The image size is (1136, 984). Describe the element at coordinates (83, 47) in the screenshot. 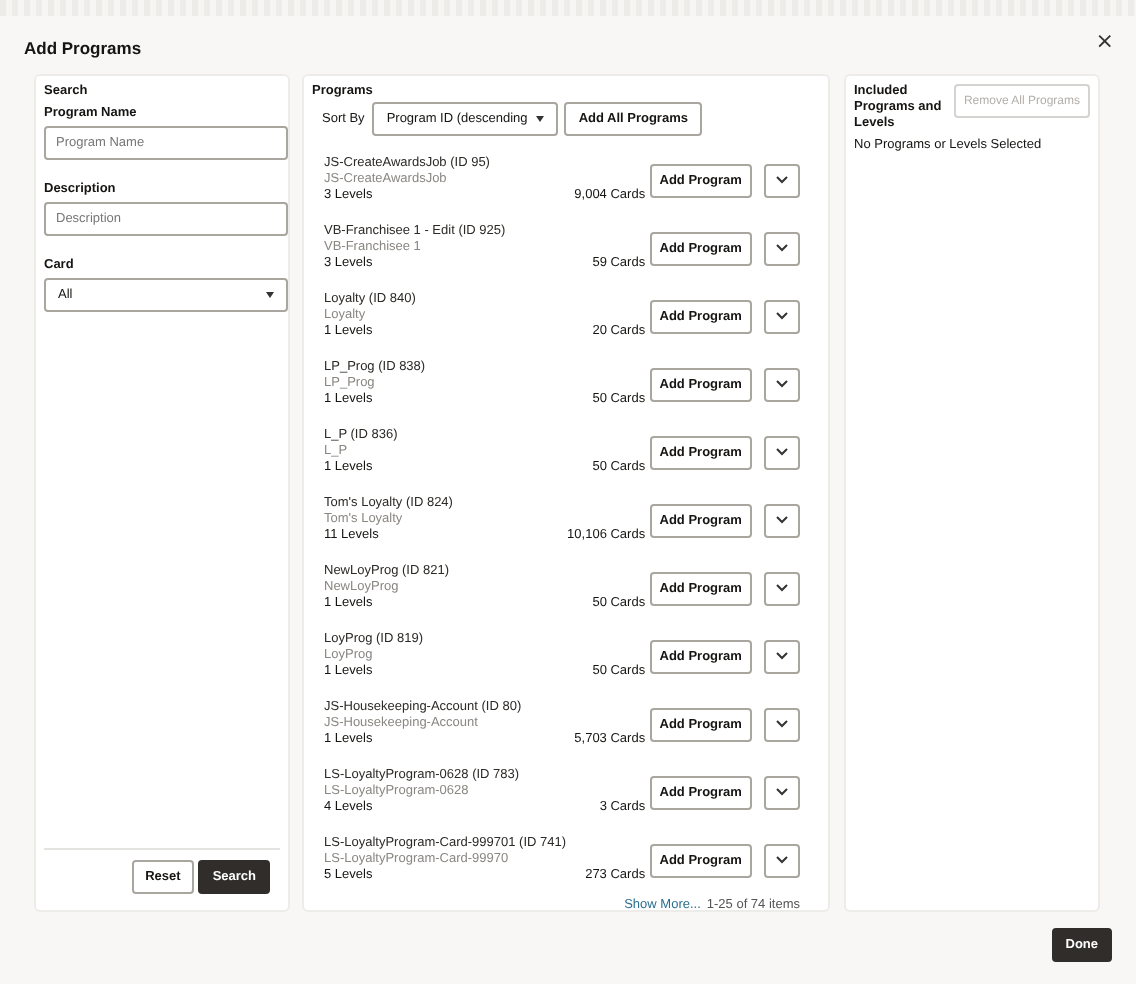

I see `dialog-title: Add Programs` at that location.